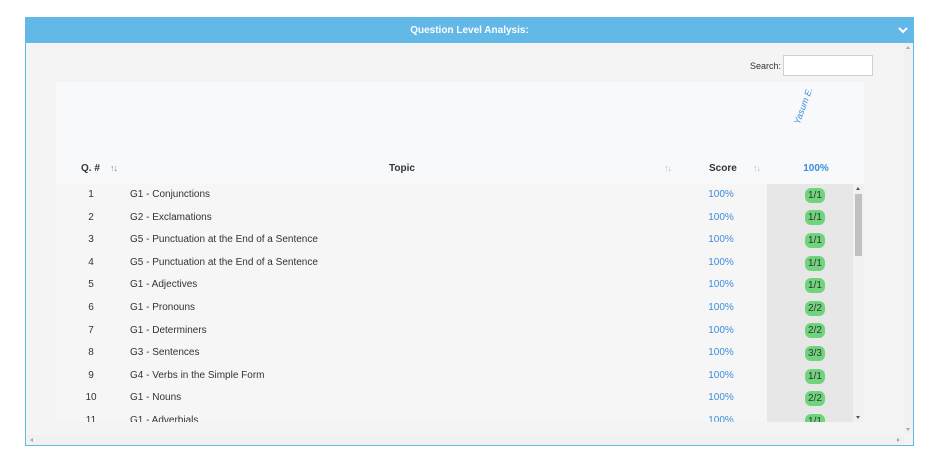 Image resolution: width=930 pixels, height=457 pixels. I want to click on table-row: 10 G1 - Nouns 100%, so click(411, 398).